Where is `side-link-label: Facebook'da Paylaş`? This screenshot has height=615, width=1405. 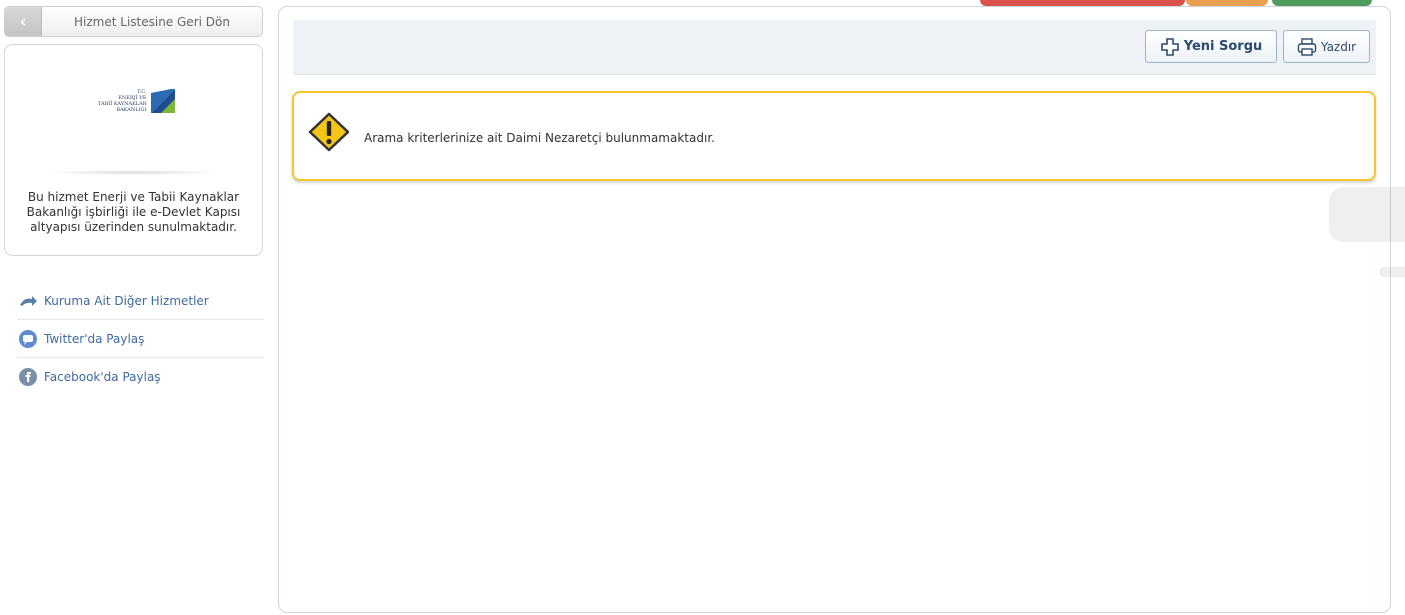 side-link-label: Facebook'da Paylaş is located at coordinates (102, 377).